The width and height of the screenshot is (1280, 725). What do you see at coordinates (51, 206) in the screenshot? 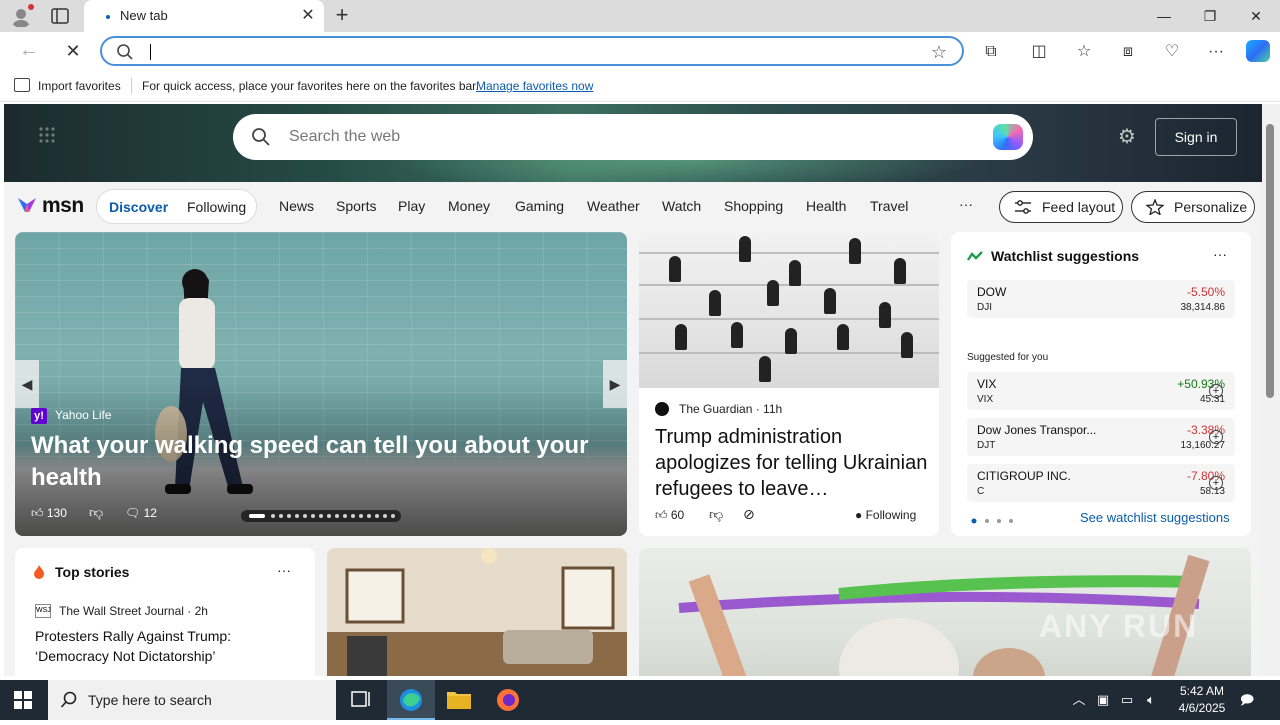
I see `msn-logo: msn` at bounding box center [51, 206].